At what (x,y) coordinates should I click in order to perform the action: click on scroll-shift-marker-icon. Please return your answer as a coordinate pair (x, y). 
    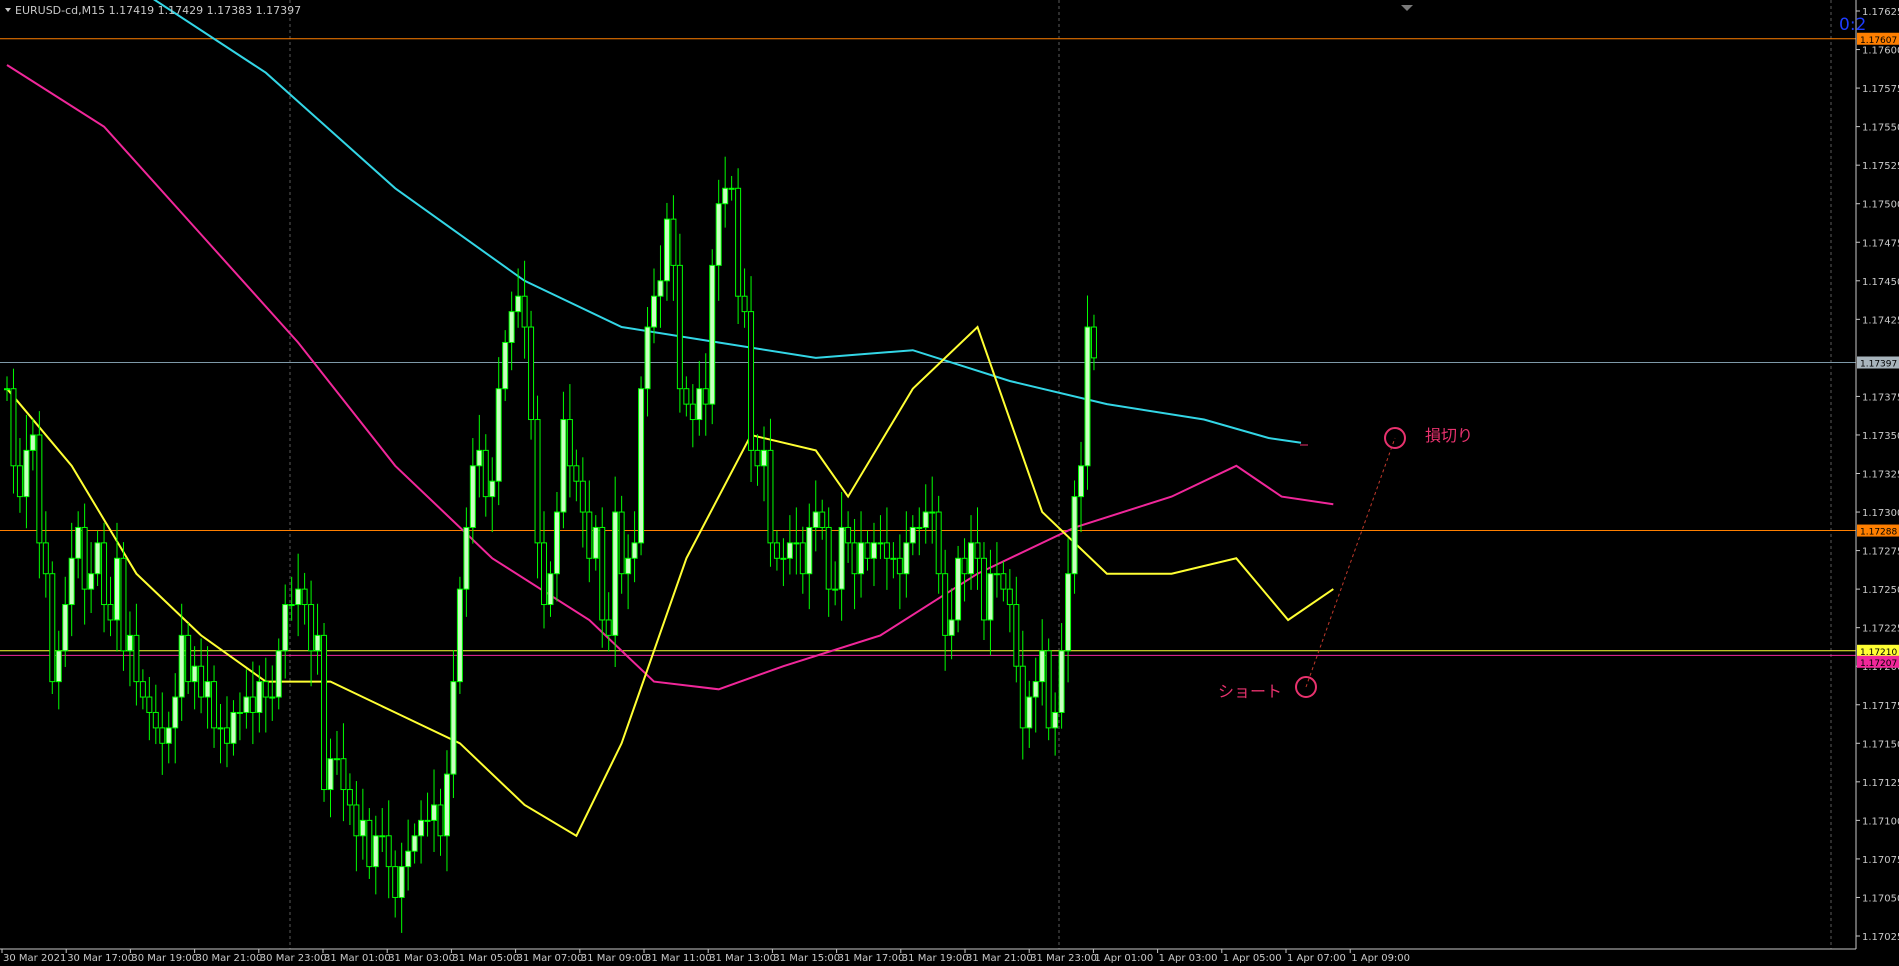
    Looking at the image, I should click on (1407, 8).